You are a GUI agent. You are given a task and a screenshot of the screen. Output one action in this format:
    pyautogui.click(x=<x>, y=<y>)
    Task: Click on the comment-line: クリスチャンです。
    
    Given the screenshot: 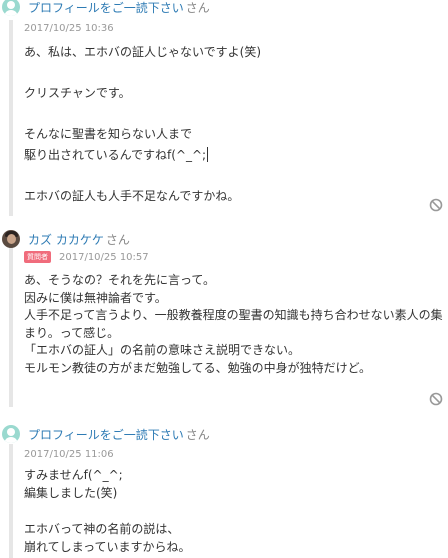 What is the action you would take?
    pyautogui.click(x=77, y=93)
    